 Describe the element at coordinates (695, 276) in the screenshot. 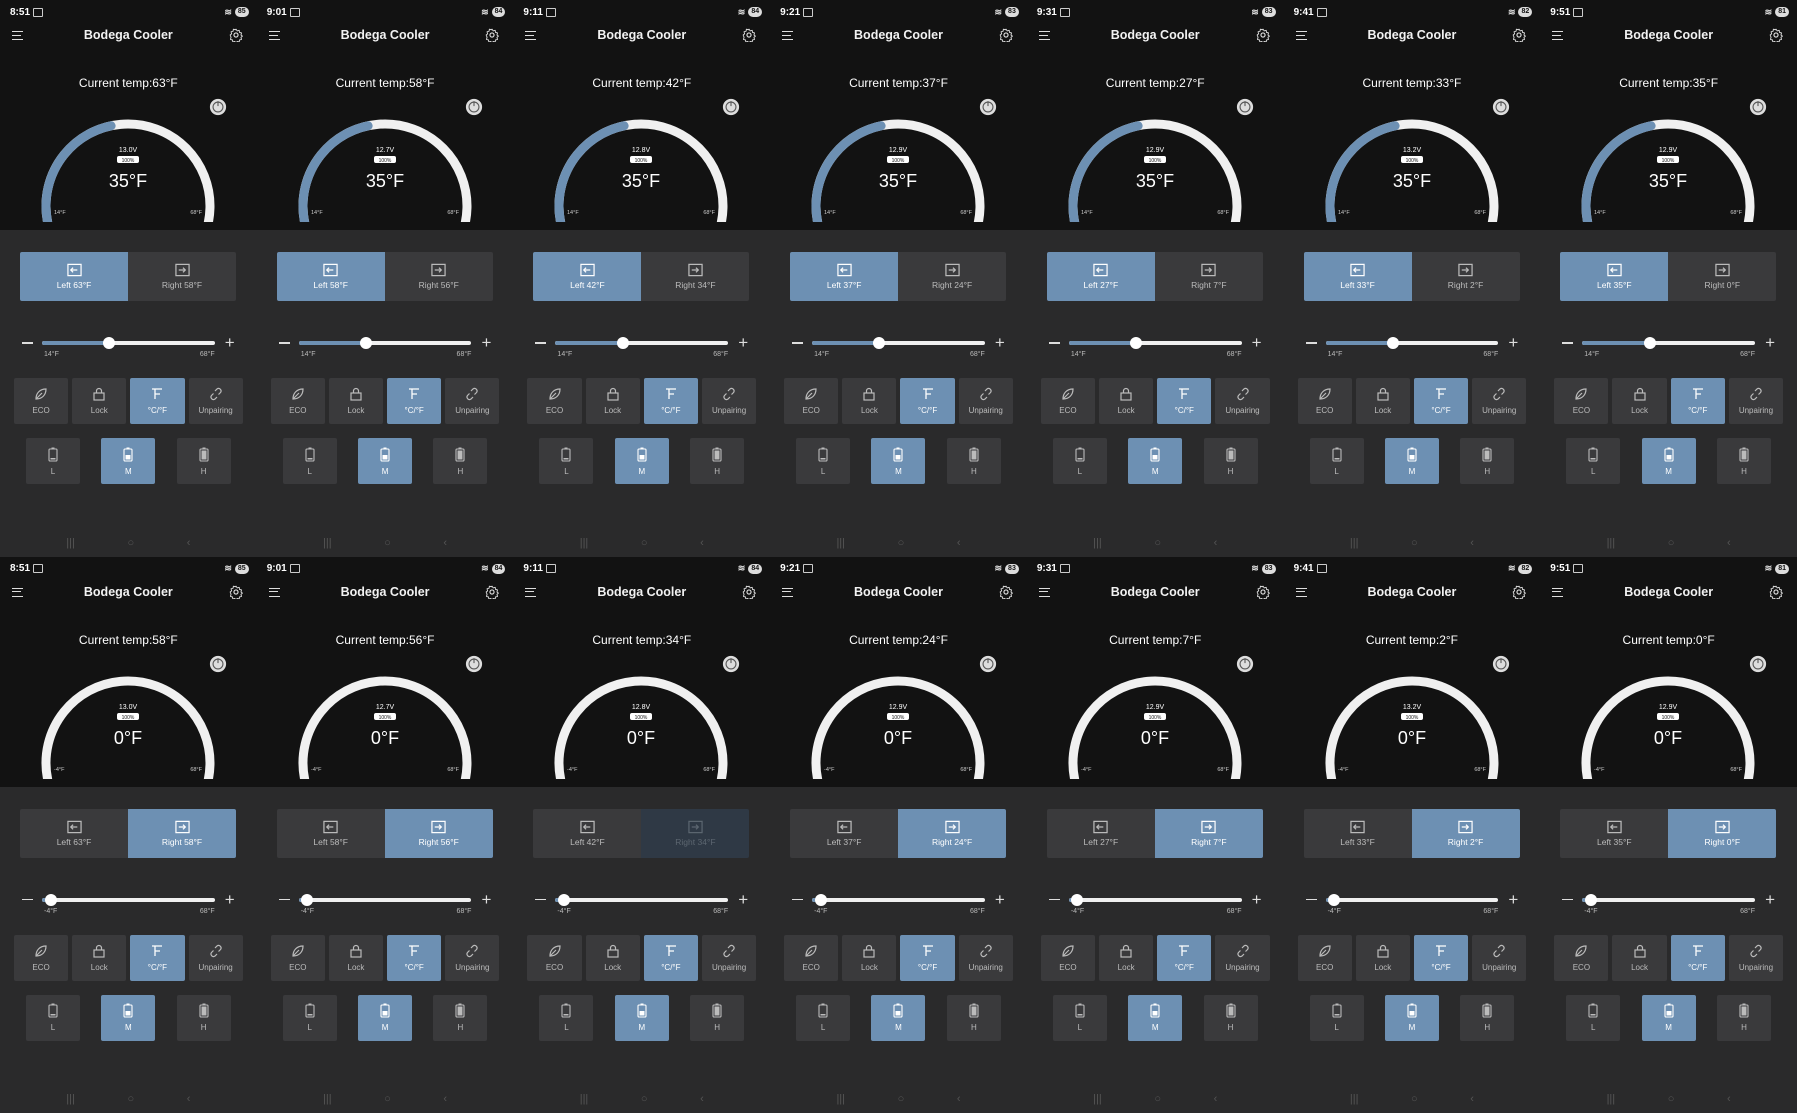

I see `zone-right-button: Right 34°F` at that location.